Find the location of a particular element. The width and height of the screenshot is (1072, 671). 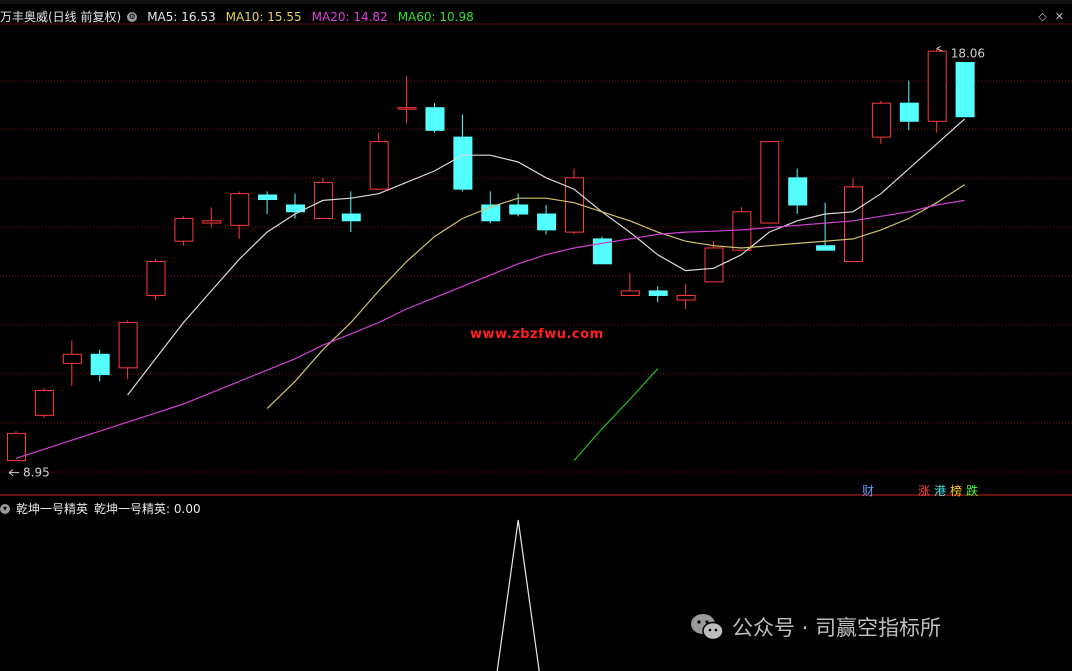

watermark-text: www.zbzfwu.com is located at coordinates (537, 334).